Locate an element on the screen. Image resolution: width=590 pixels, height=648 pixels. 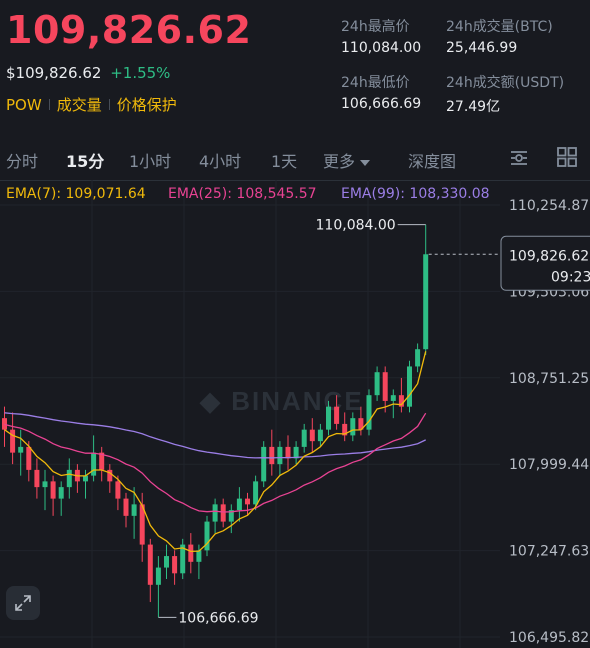
indicator-settings-icon is located at coordinates (519, 157).